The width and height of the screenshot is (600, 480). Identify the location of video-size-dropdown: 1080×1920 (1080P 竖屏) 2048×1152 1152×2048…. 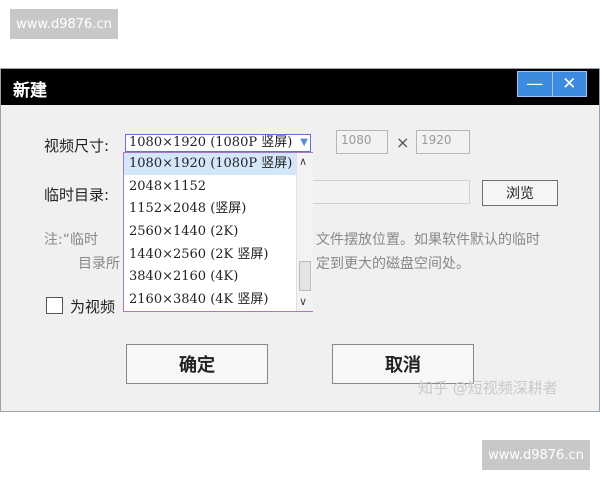
(218, 232).